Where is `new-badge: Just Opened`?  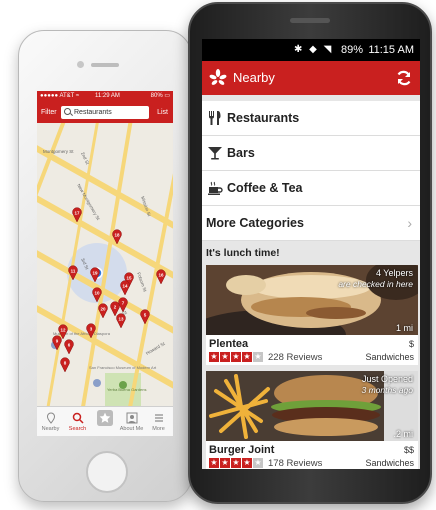 new-badge: Just Opened is located at coordinates (387, 379).